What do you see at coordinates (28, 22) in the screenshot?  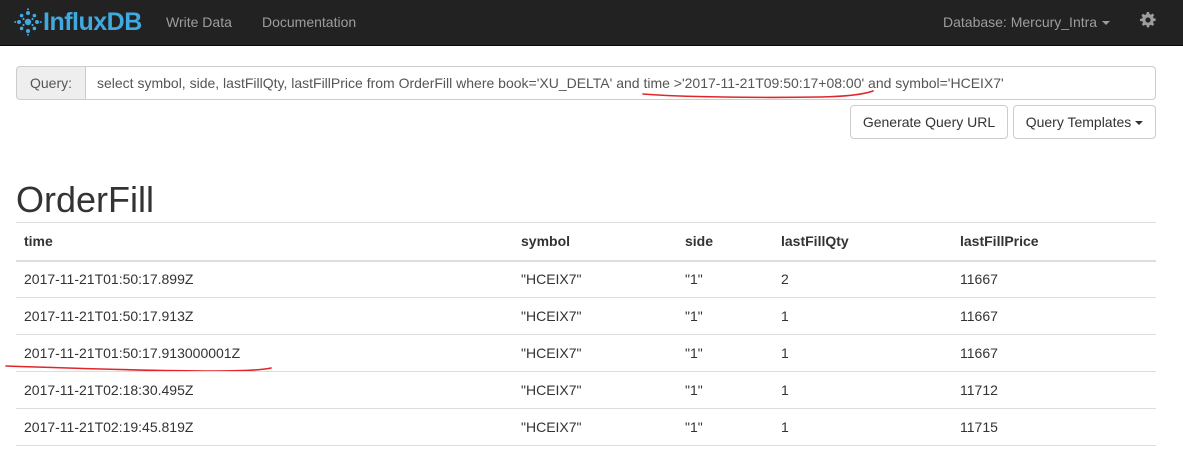 I see `influxdb-logo-icon` at bounding box center [28, 22].